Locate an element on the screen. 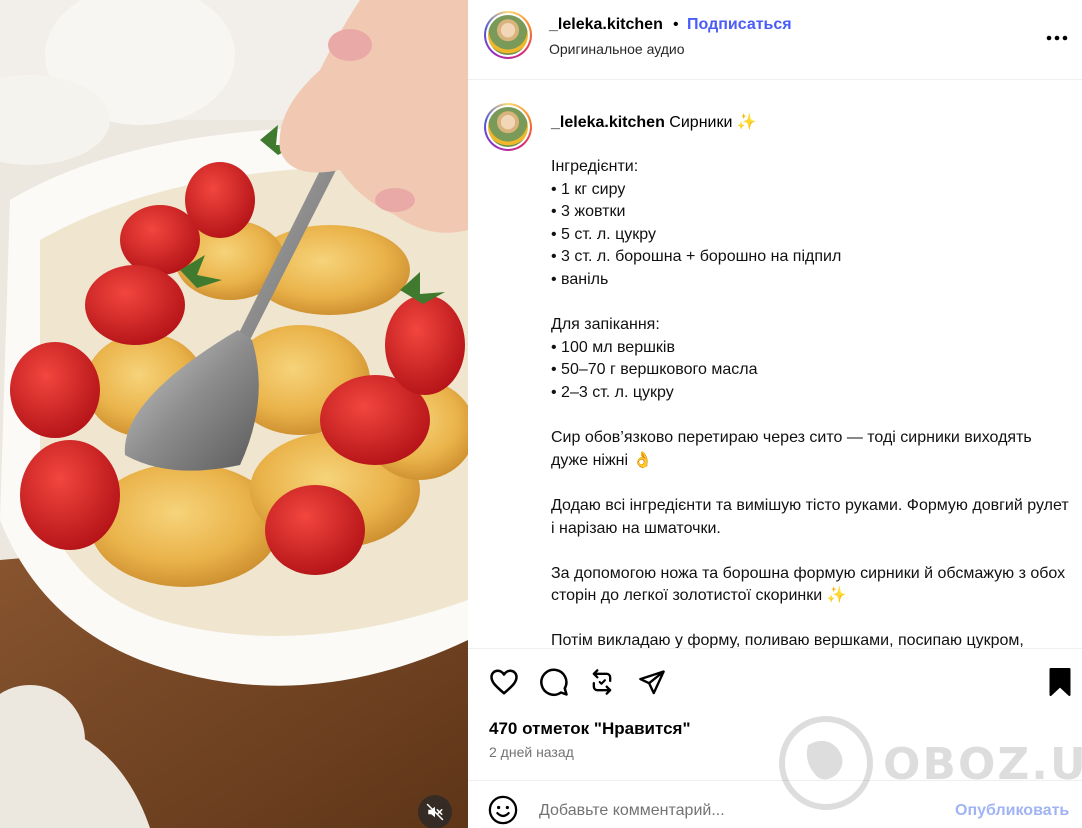 Image resolution: width=1082 pixels, height=828 pixels. comment-input is located at coordinates (739, 811).